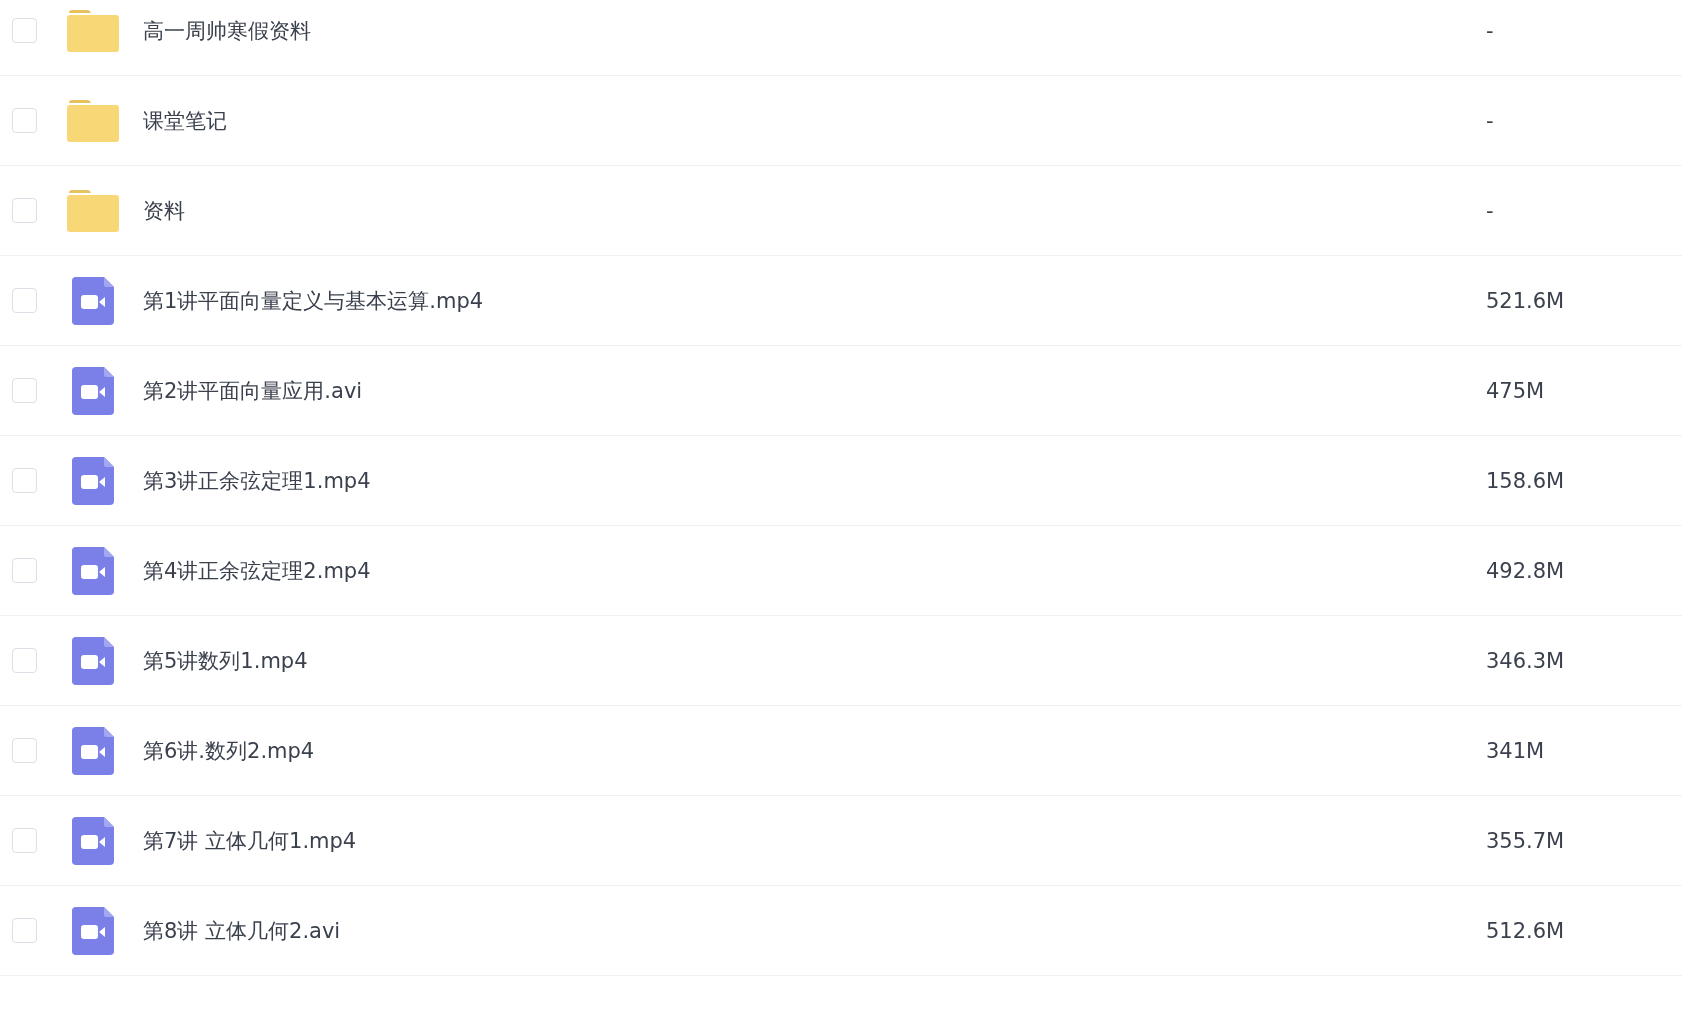  I want to click on file-size: 492.8M, so click(1526, 570).